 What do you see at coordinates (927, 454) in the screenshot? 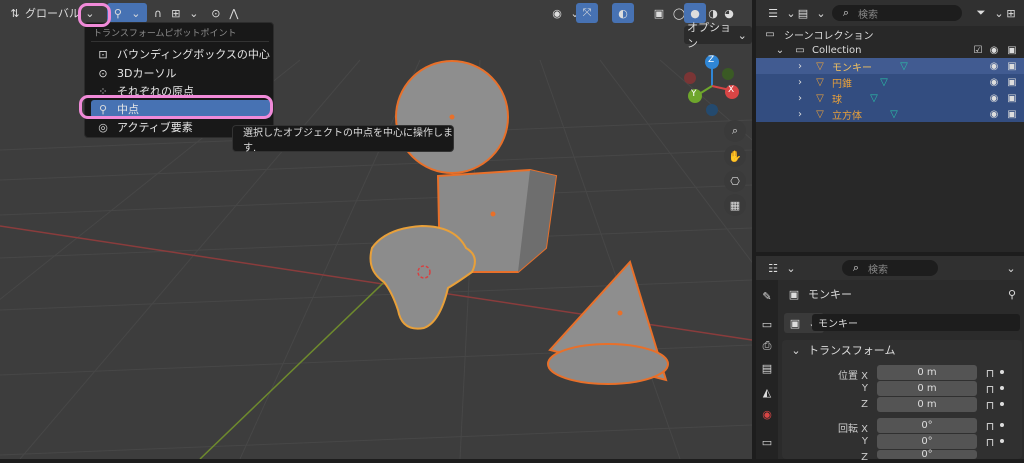
I see `rotation-z-field: 0°` at bounding box center [927, 454].